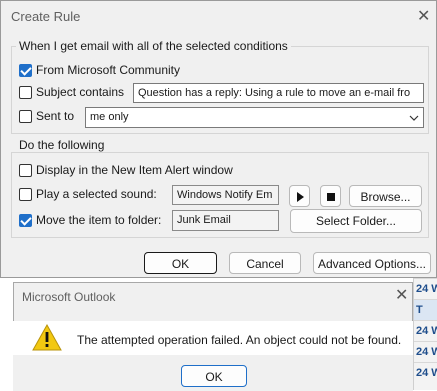 The width and height of the screenshot is (437, 391). I want to click on ok-button: OK, so click(180, 263).